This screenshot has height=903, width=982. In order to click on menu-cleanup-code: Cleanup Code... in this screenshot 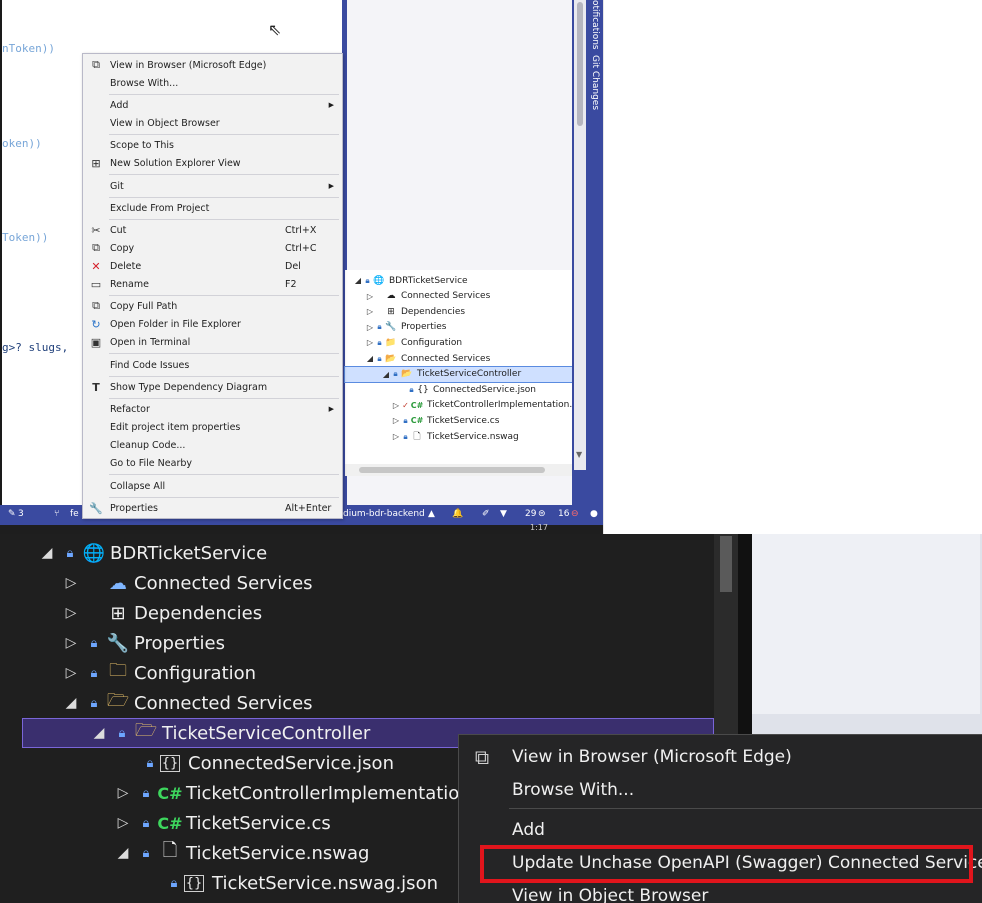, I will do `click(212, 445)`.